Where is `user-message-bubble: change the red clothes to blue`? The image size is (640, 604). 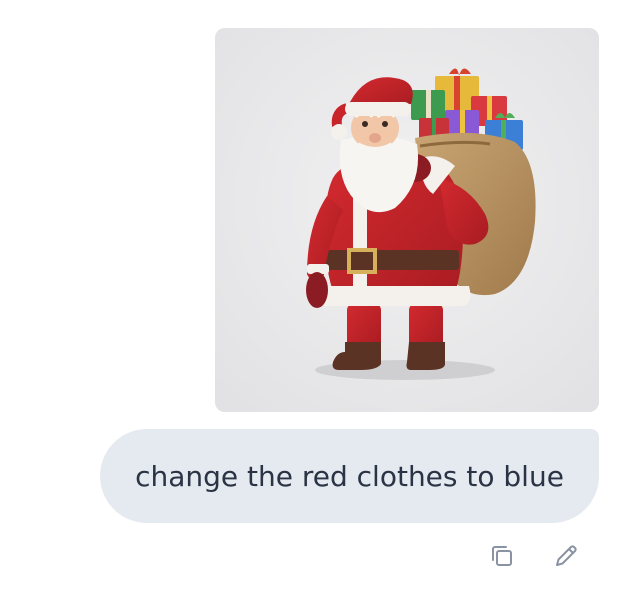 user-message-bubble: change the red clothes to blue is located at coordinates (349, 476).